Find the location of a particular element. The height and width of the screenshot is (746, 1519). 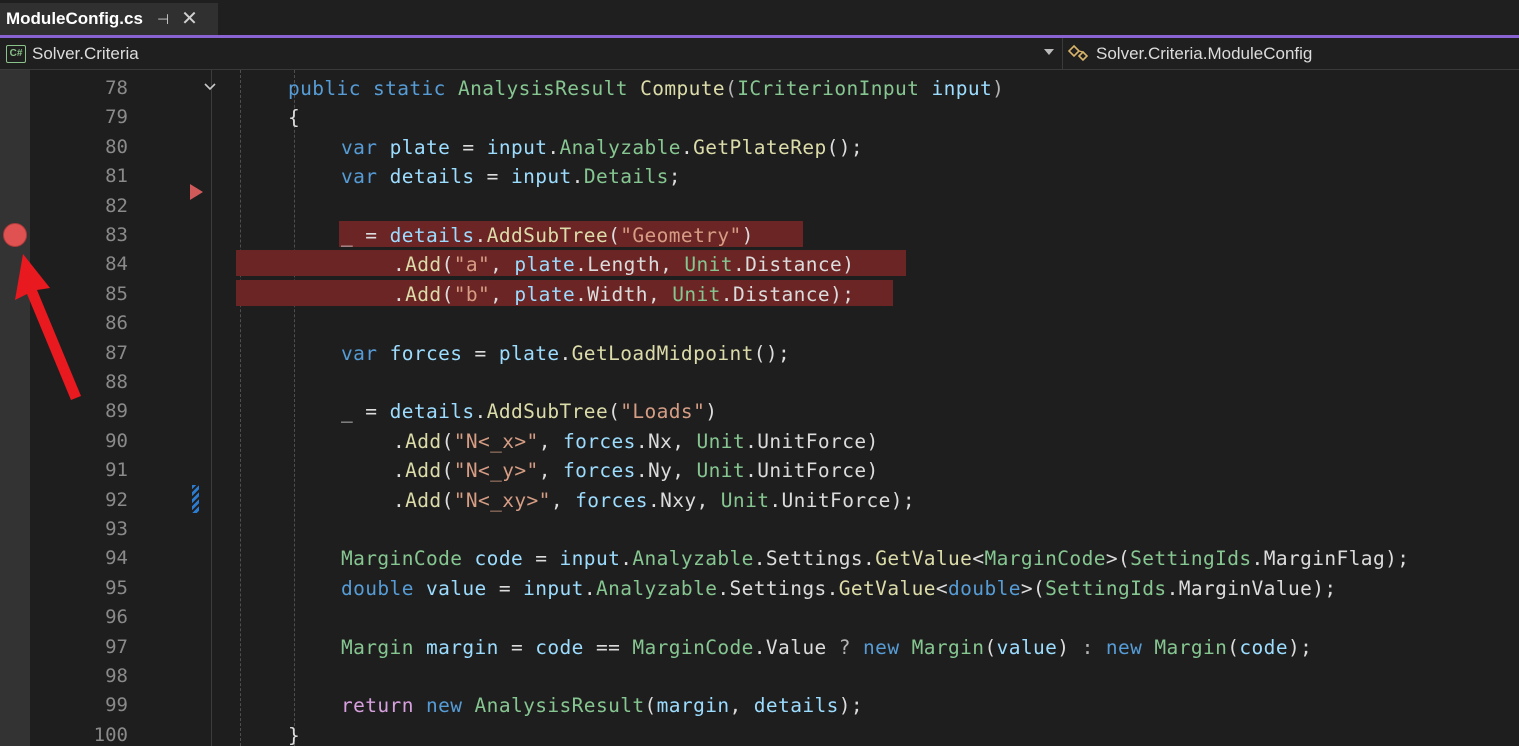

member-dropdown: Solver.Criteria.ModuleConfig is located at coordinates (1190, 53).